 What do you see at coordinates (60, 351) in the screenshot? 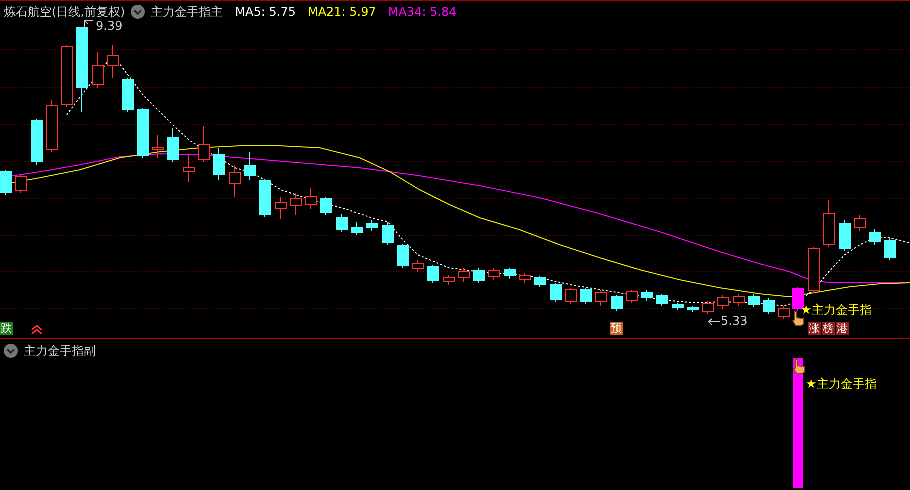
I see `indicator-name: 主力金手指副` at bounding box center [60, 351].